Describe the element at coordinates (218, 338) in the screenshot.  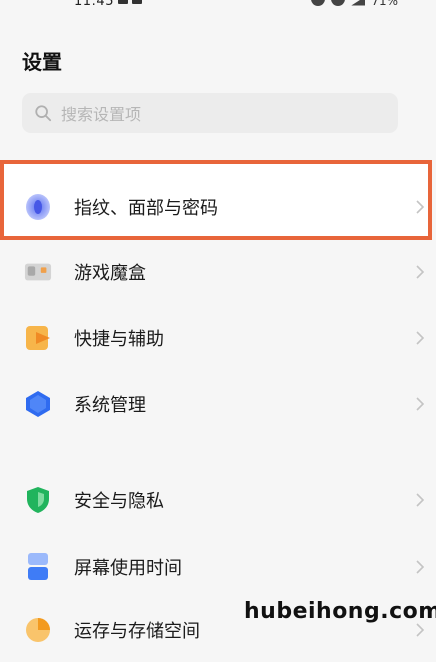
I see `menu-item-shortcut-assist: 快捷与辅助` at that location.